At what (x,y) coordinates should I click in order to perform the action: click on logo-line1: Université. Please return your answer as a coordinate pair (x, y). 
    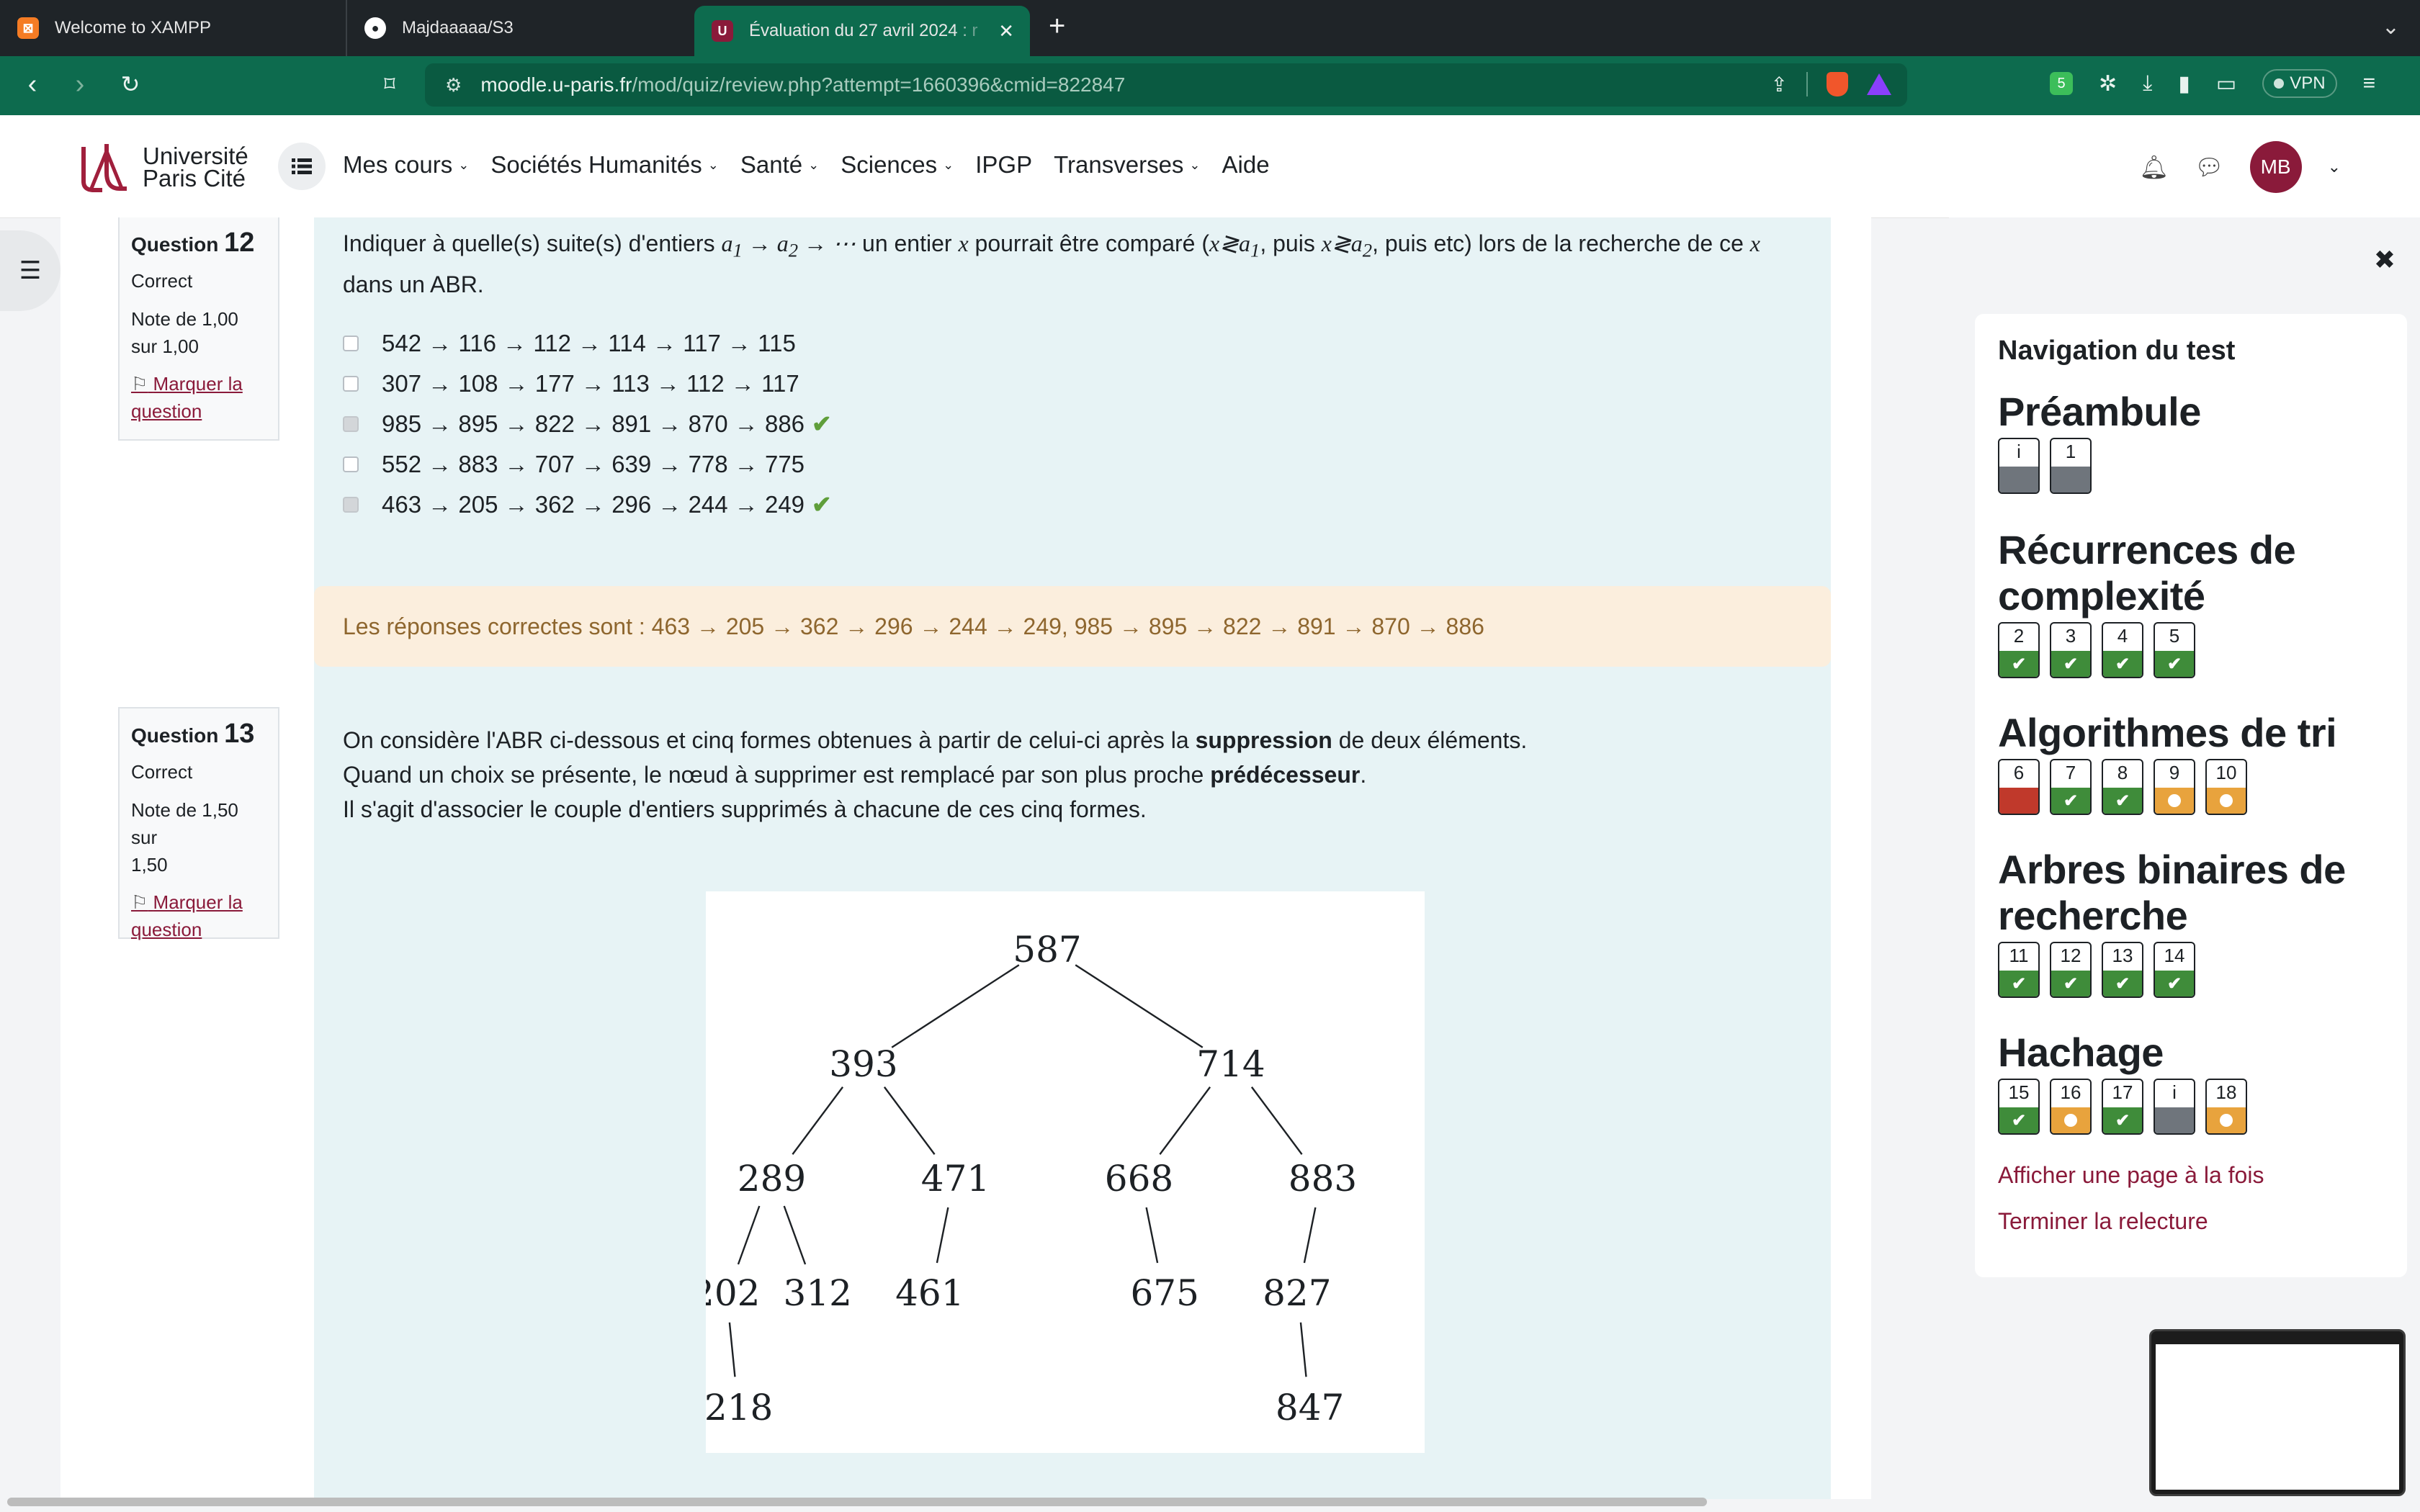
    Looking at the image, I should click on (195, 156).